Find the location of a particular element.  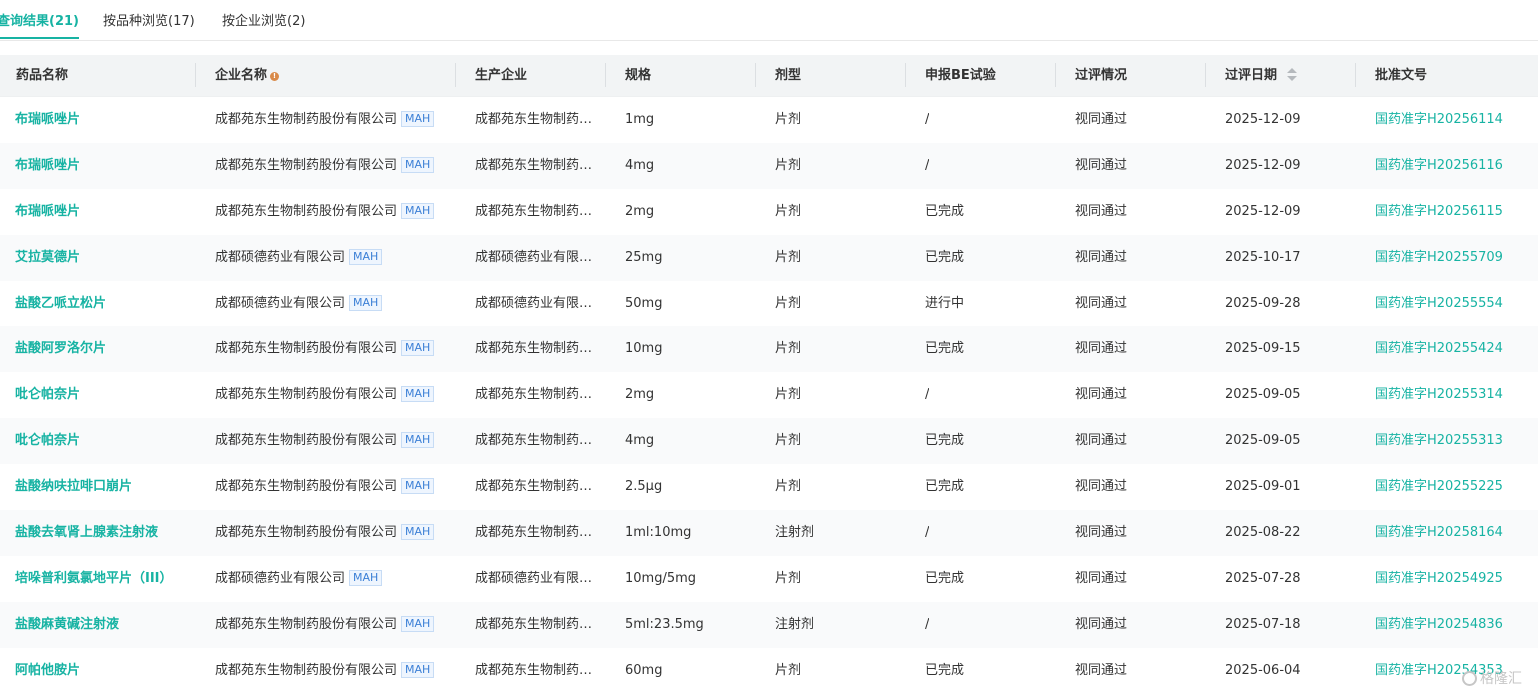

approval-number-link: 国药准字H20255554 is located at coordinates (1439, 303).